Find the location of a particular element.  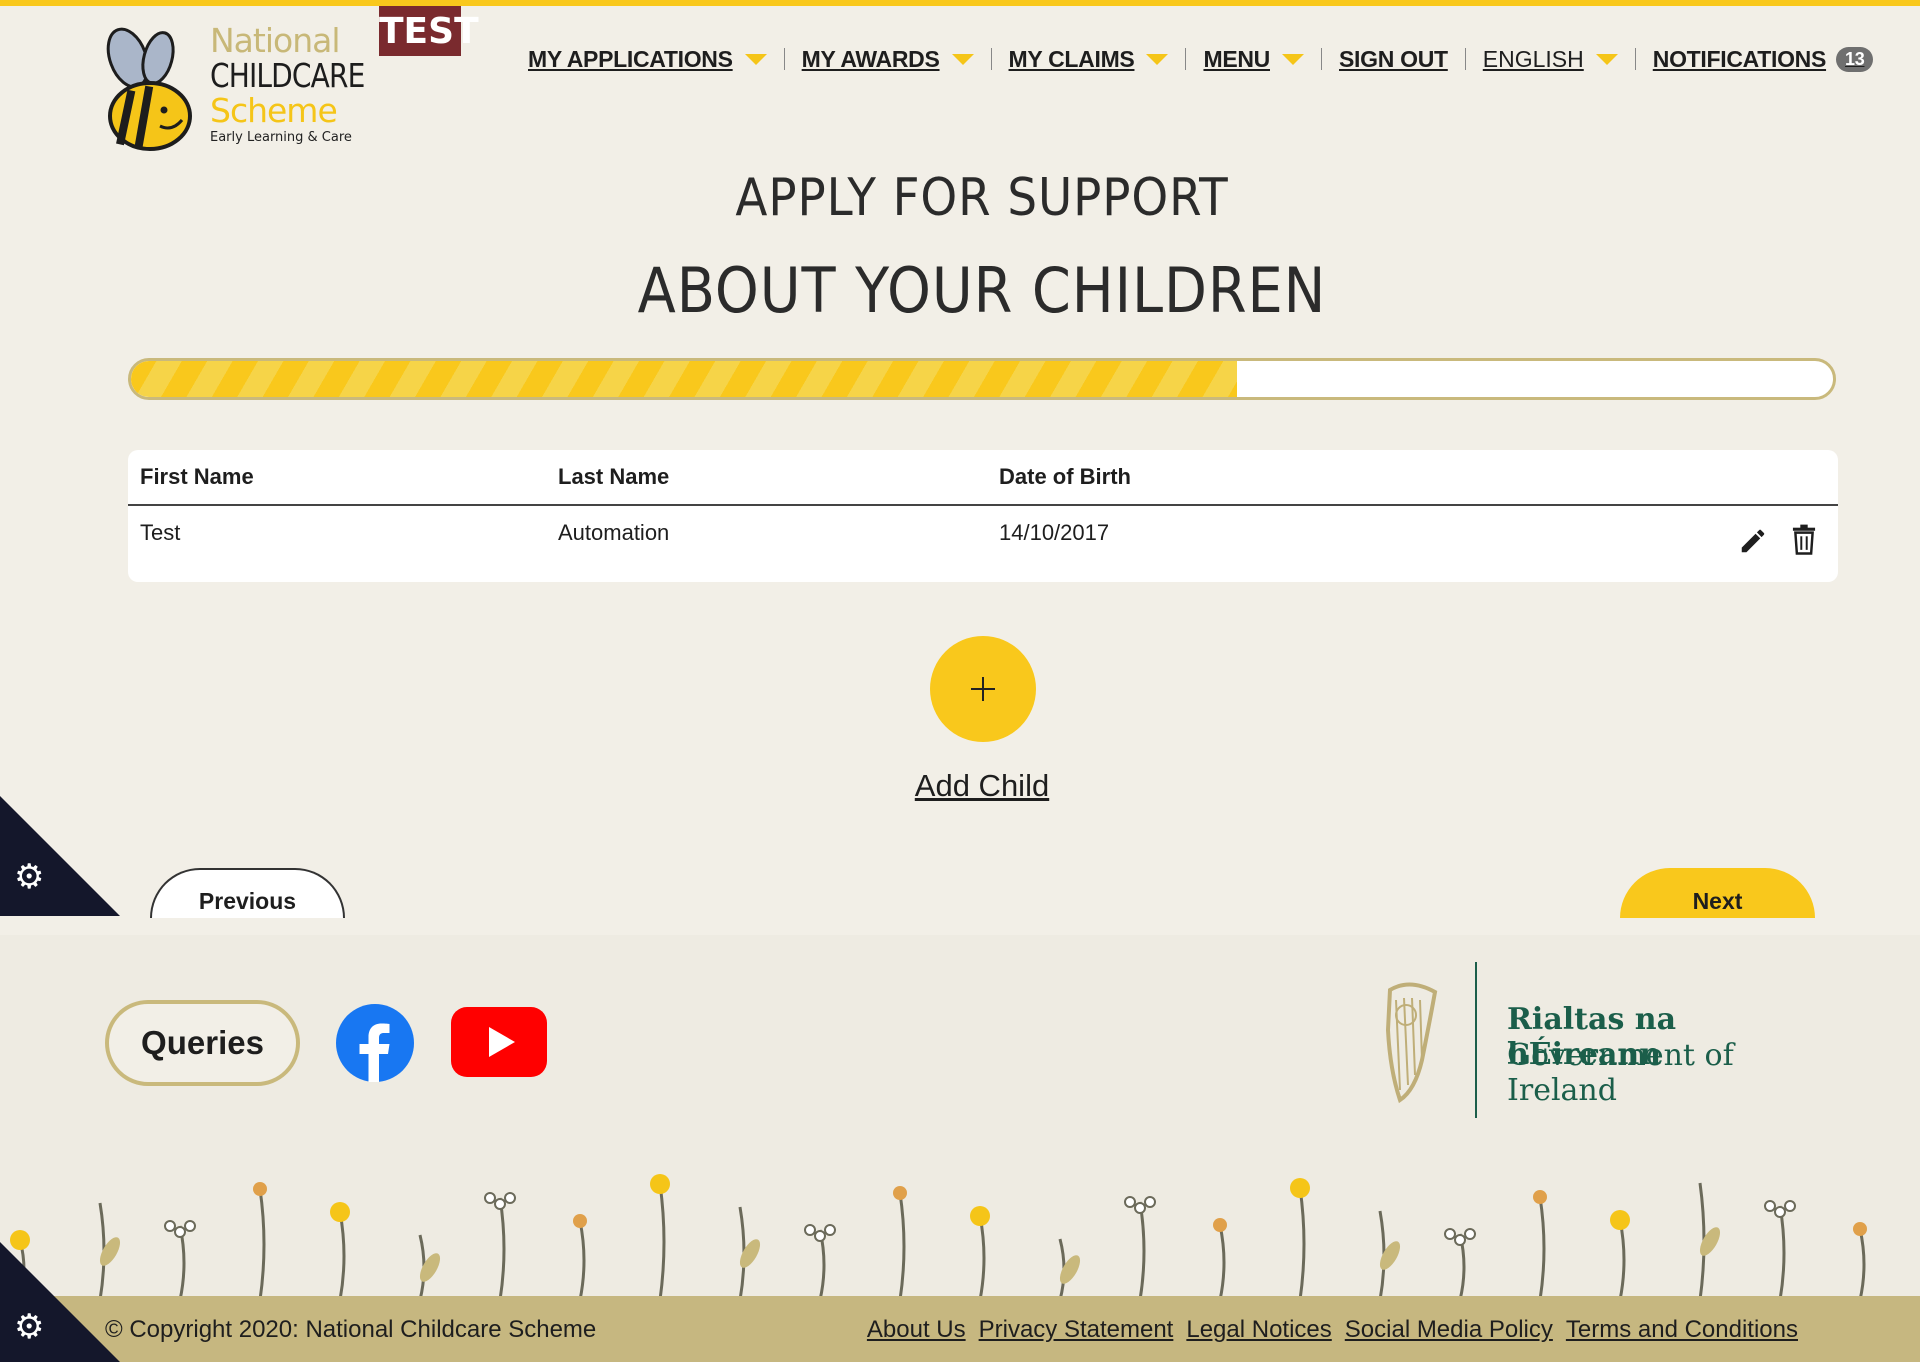

nav-my-applications-label: MY APPLICATIONS is located at coordinates (630, 58).